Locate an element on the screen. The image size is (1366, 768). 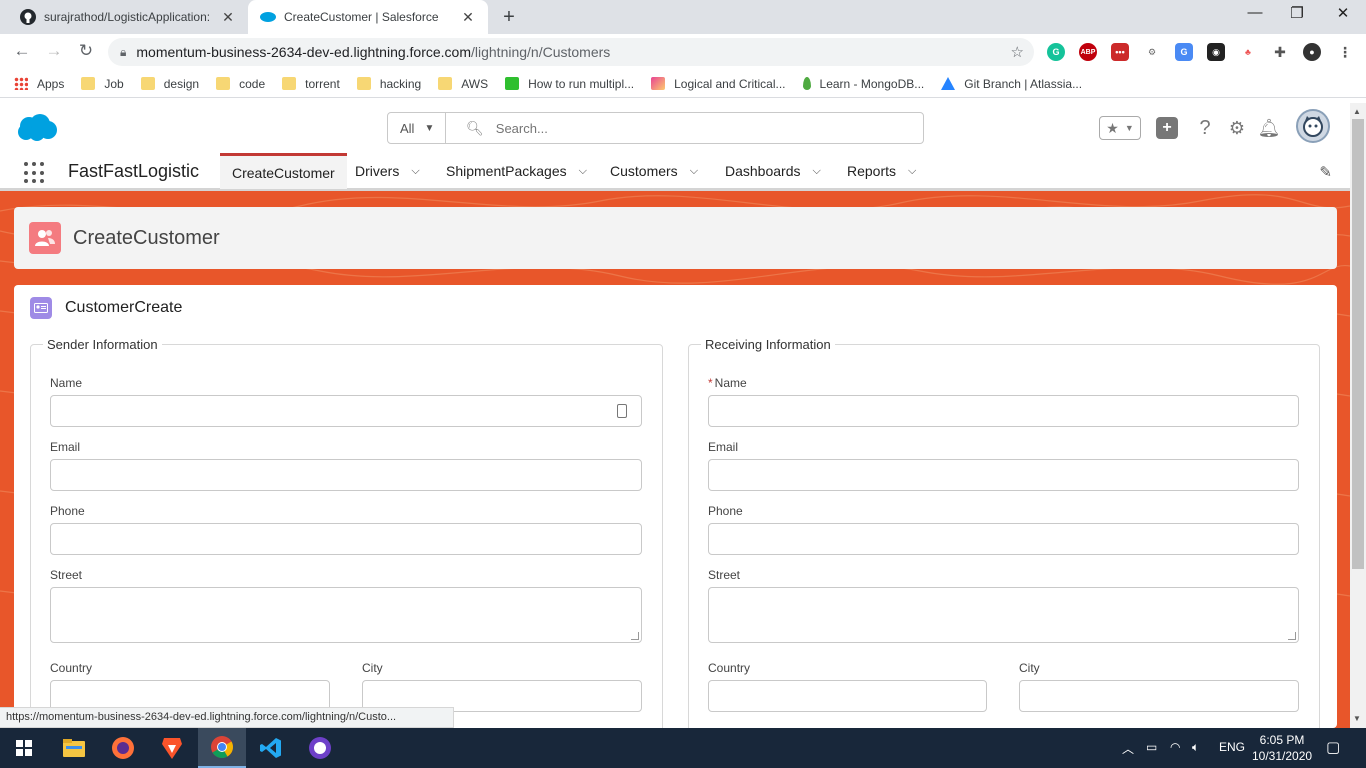
bookmark-folder-hacking: hacking is located at coordinates (388, 84).